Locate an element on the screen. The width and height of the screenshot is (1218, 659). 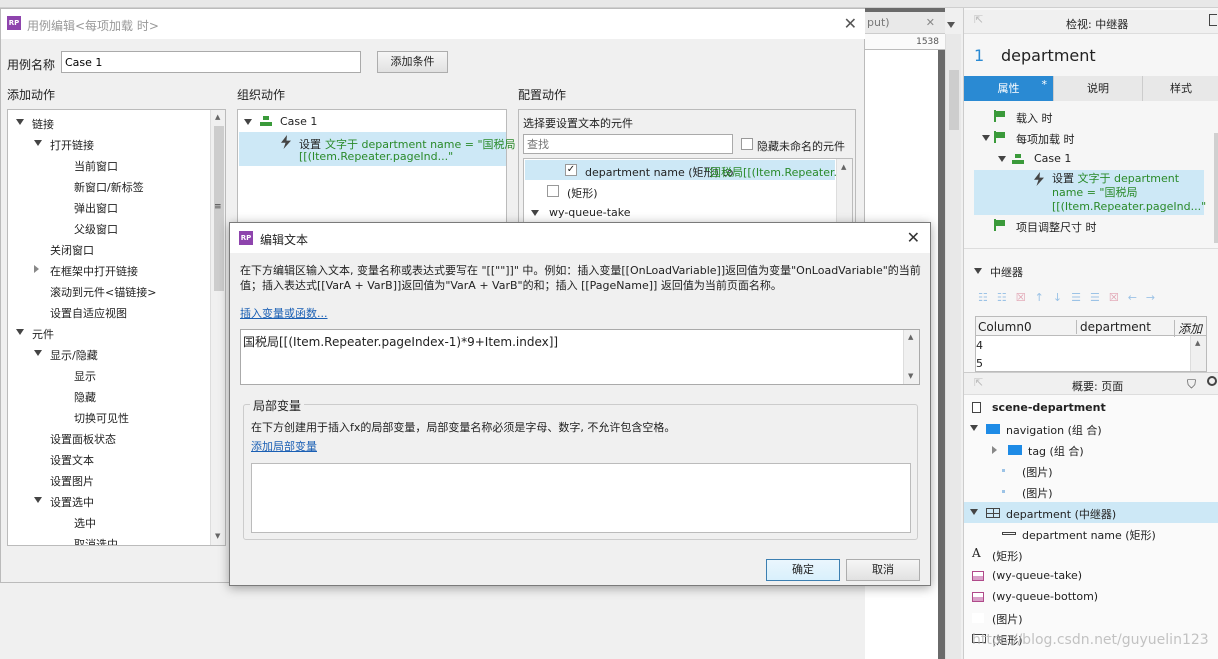
action-tree-scrollbar: ▲ ≡ ▼ is located at coordinates (217, 327).